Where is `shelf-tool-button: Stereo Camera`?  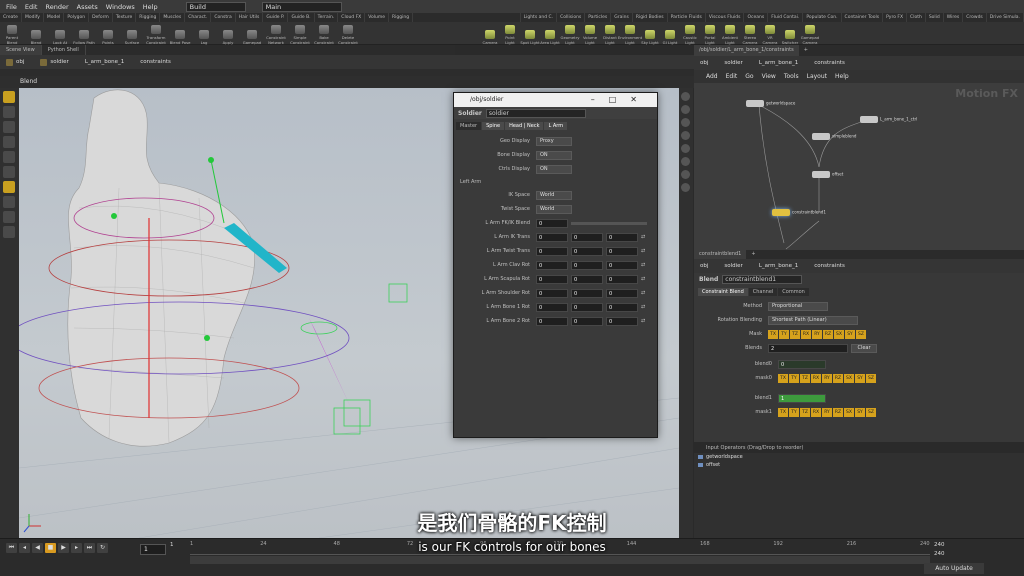 shelf-tool-button: Stereo Camera is located at coordinates (750, 34).